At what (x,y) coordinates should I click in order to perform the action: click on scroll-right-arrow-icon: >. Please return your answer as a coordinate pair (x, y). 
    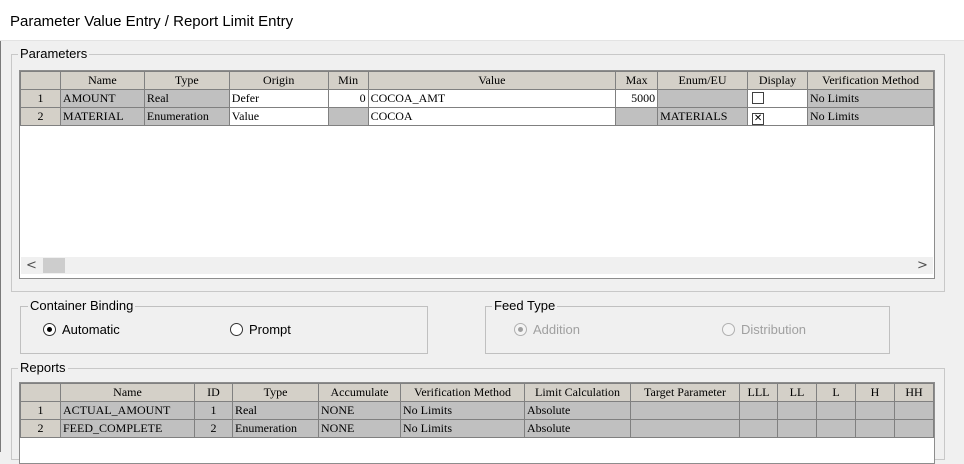
    Looking at the image, I should click on (922, 265).